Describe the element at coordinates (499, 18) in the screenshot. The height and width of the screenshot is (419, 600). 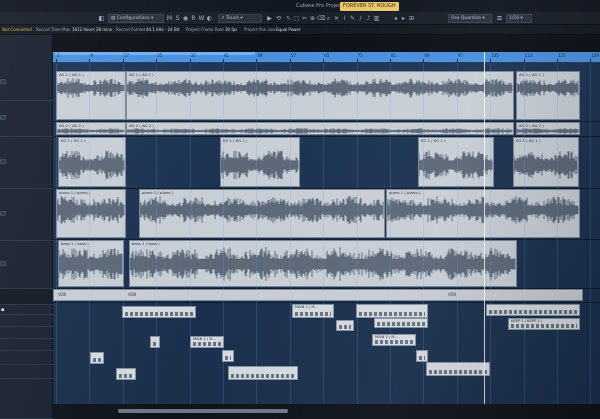
I see `quantize-icon: ⧉` at that location.